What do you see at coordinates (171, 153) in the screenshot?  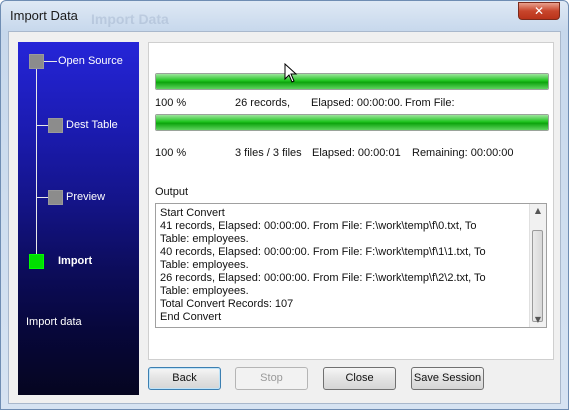 I see `file-progress-percent: 100 %` at bounding box center [171, 153].